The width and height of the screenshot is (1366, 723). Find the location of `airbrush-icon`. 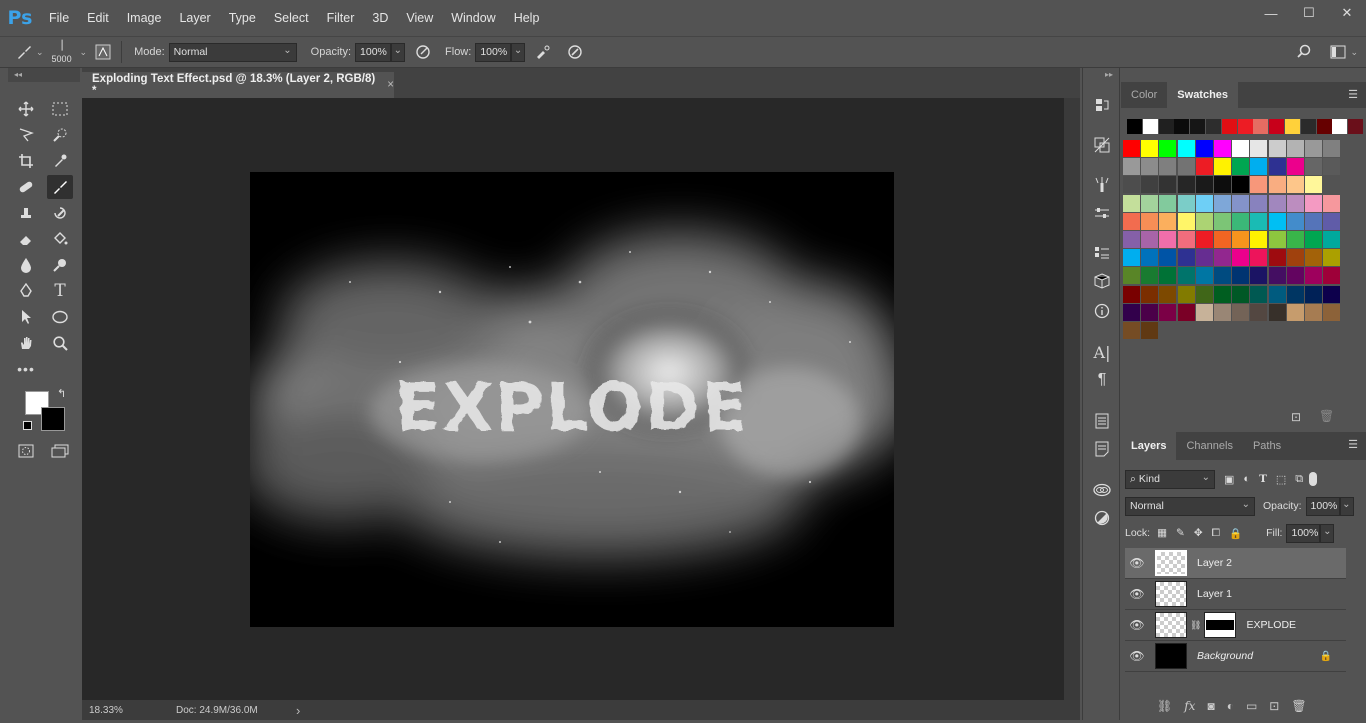

airbrush-icon is located at coordinates (543, 52).